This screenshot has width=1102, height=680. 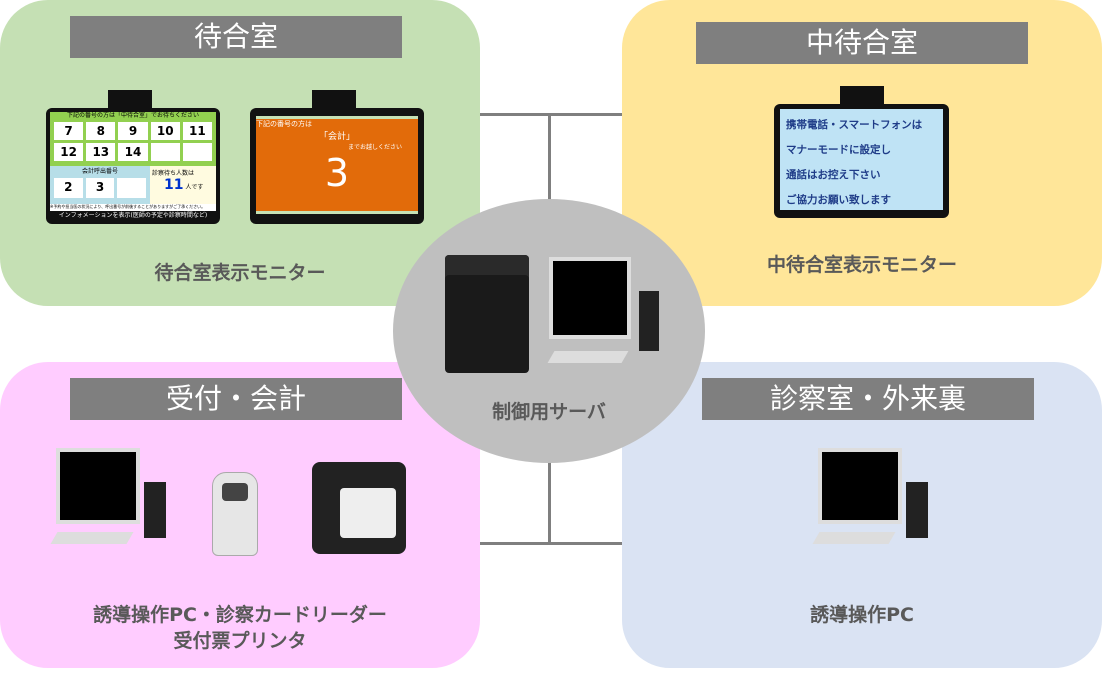 I want to click on queue-number: 10, so click(x=165, y=131).